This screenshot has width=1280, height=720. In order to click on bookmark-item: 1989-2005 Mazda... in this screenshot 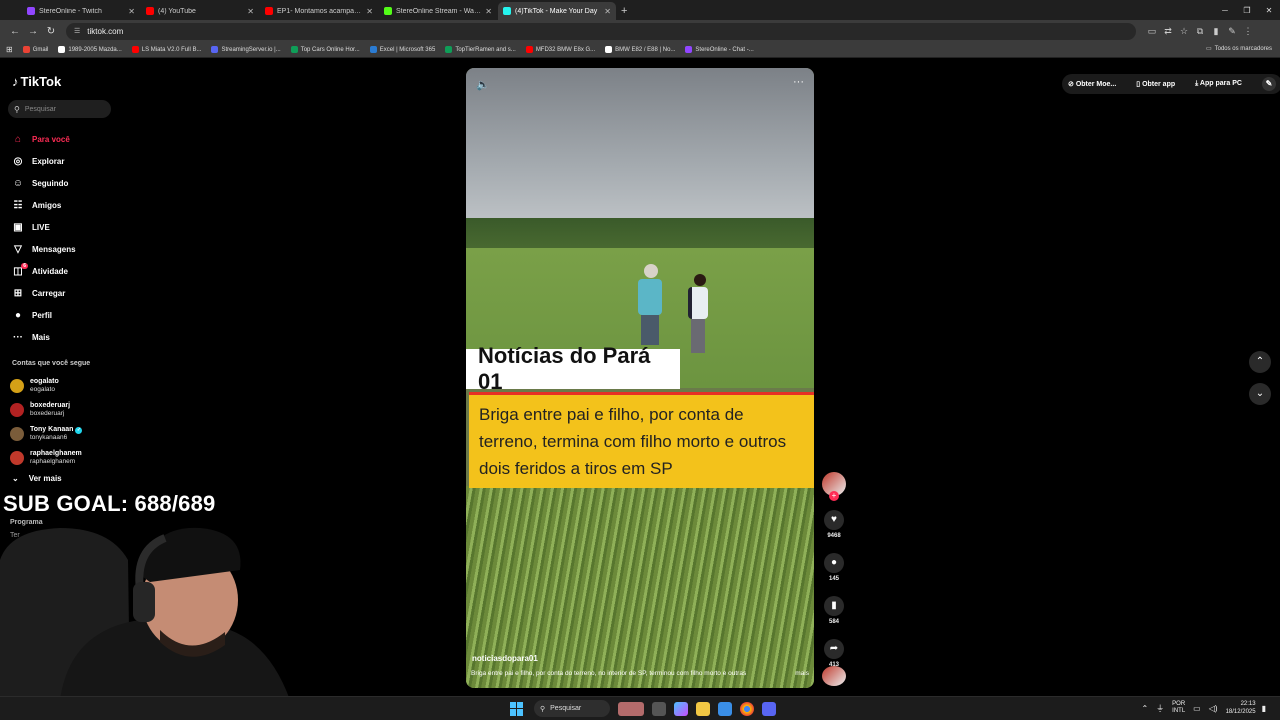, I will do `click(90, 49)`.